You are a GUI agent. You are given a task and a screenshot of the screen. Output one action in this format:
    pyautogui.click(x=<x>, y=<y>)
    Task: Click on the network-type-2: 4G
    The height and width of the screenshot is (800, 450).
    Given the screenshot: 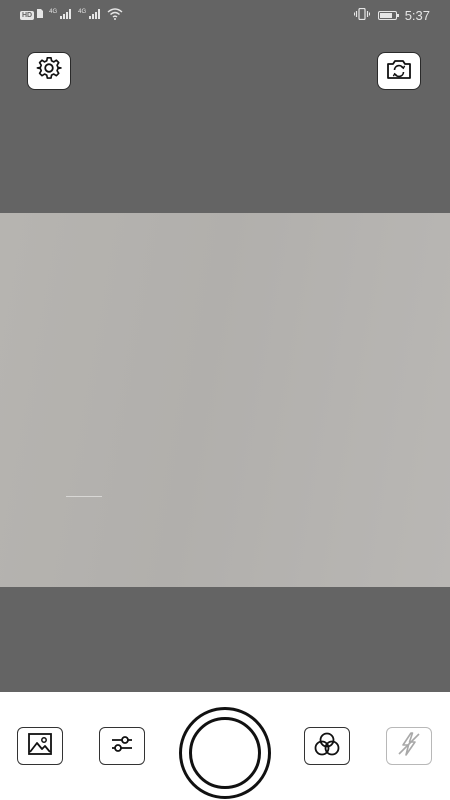 What is the action you would take?
    pyautogui.click(x=82, y=12)
    